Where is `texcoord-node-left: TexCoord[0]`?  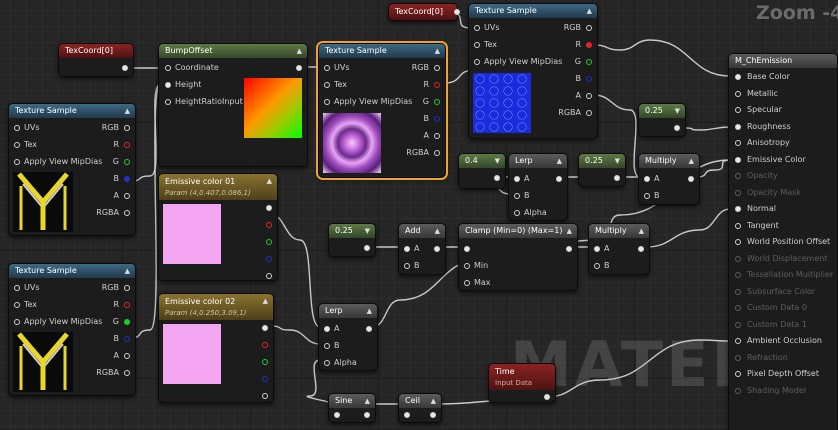 texcoord-node-left: TexCoord[0] is located at coordinates (96, 60).